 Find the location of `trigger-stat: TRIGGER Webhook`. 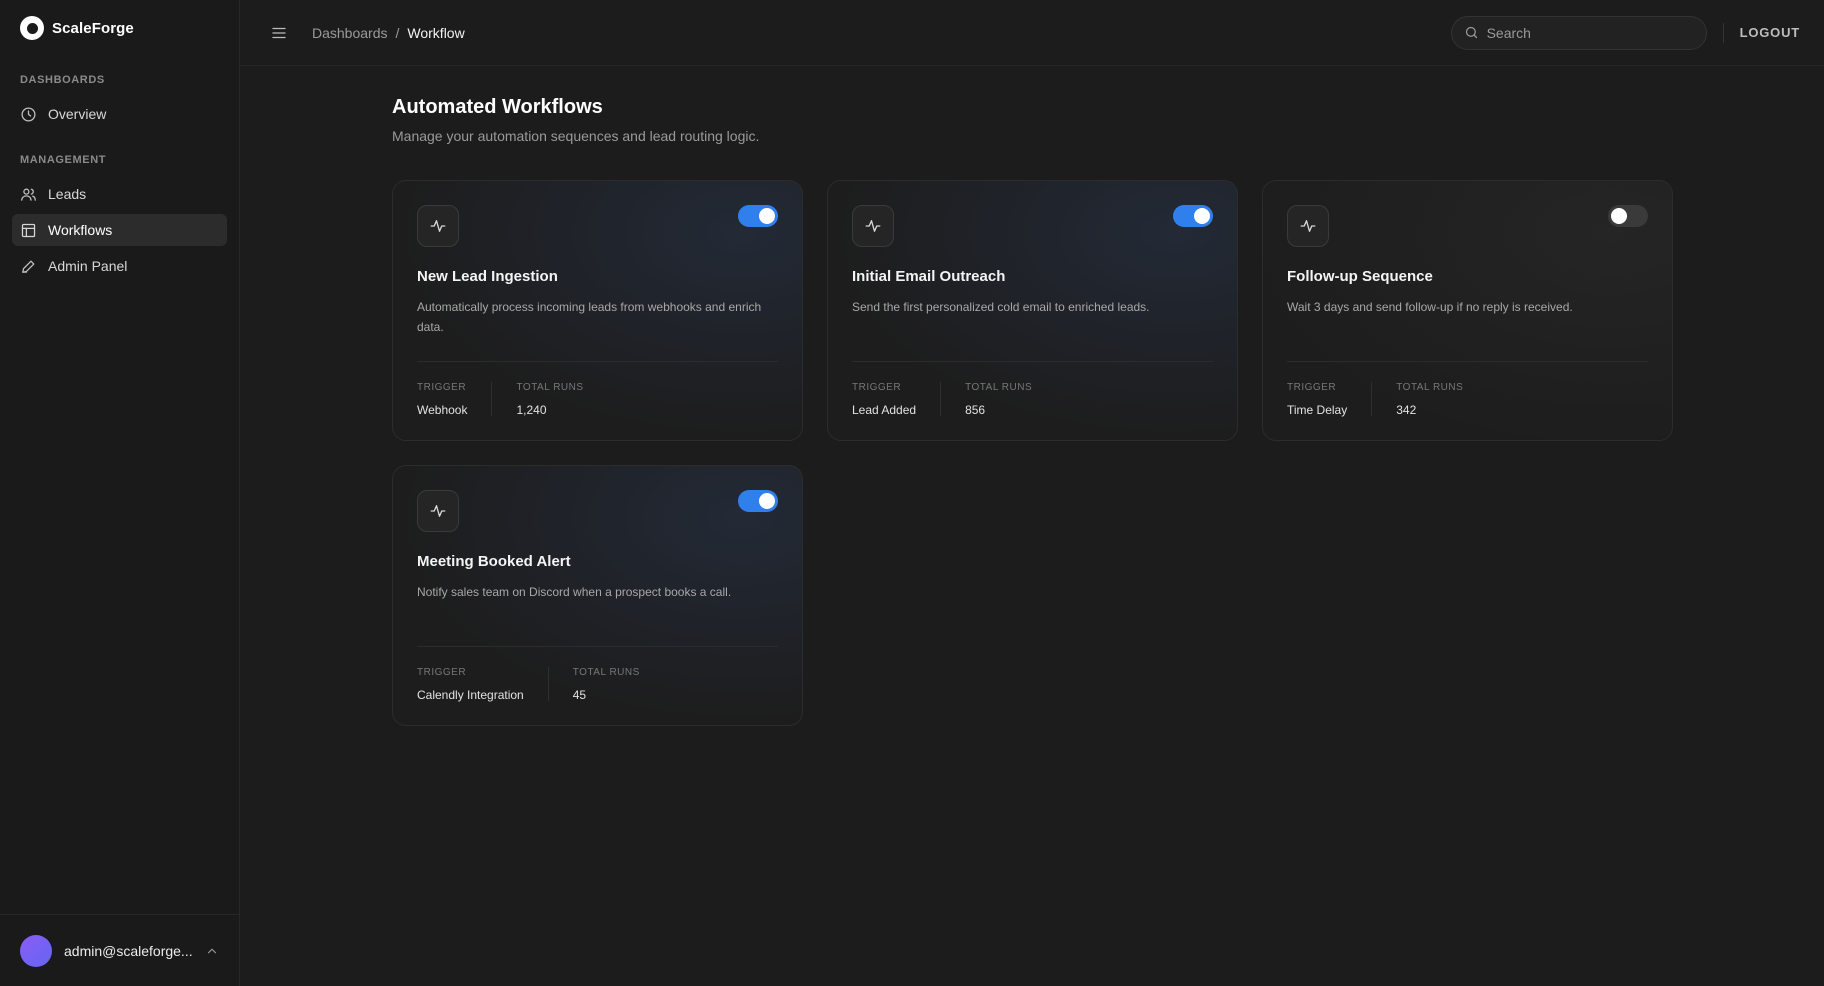

trigger-stat: TRIGGER Webhook is located at coordinates (442, 399).